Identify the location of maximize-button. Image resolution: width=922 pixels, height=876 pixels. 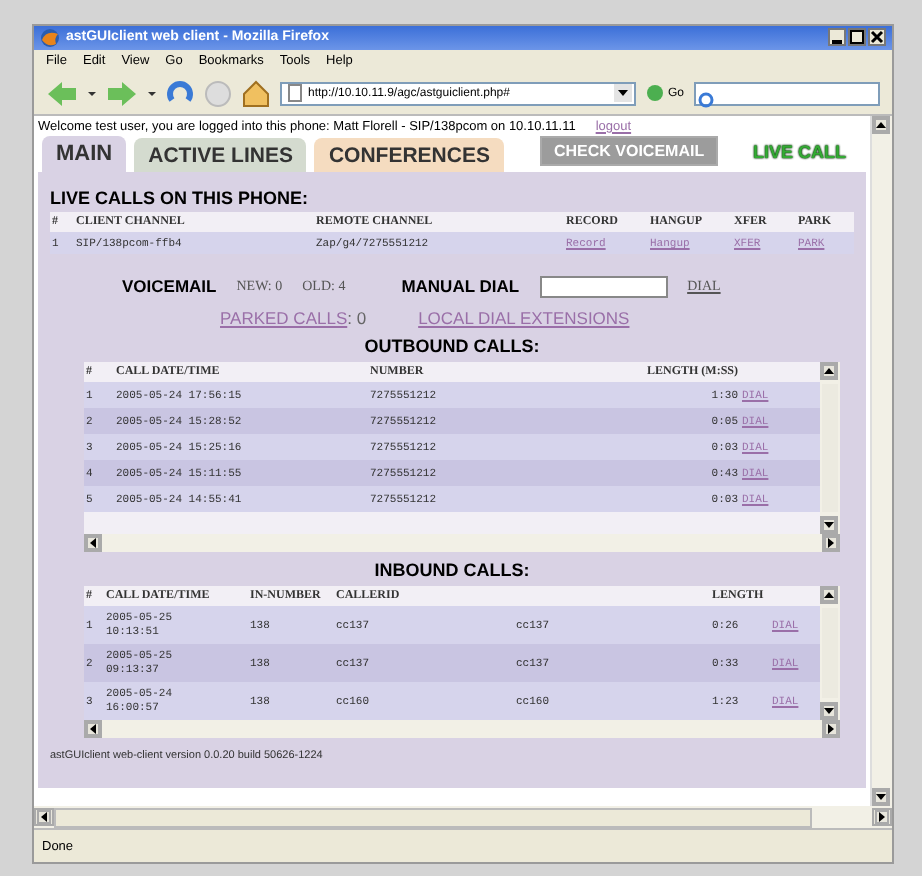
(857, 37).